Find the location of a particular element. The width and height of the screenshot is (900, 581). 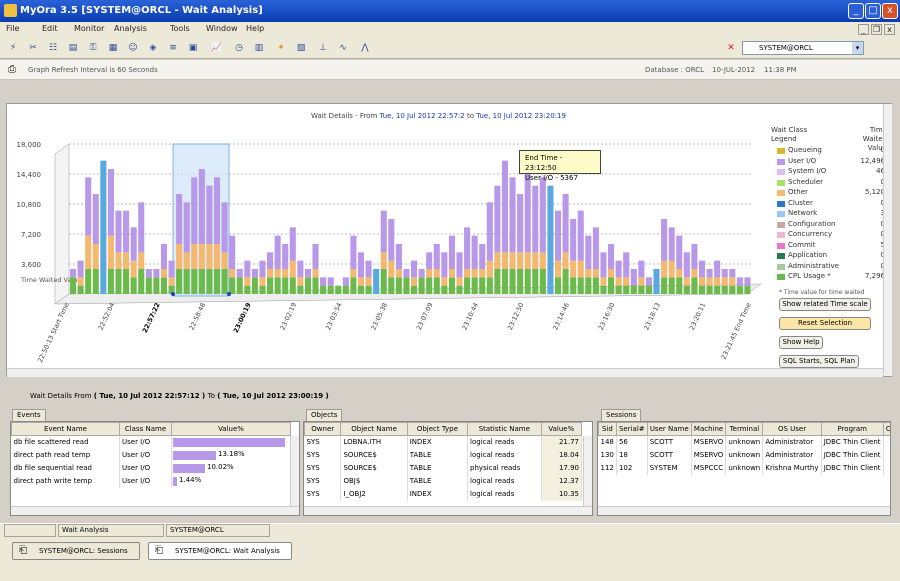

legend-item: Concurrency0 is located at coordinates (831, 235).